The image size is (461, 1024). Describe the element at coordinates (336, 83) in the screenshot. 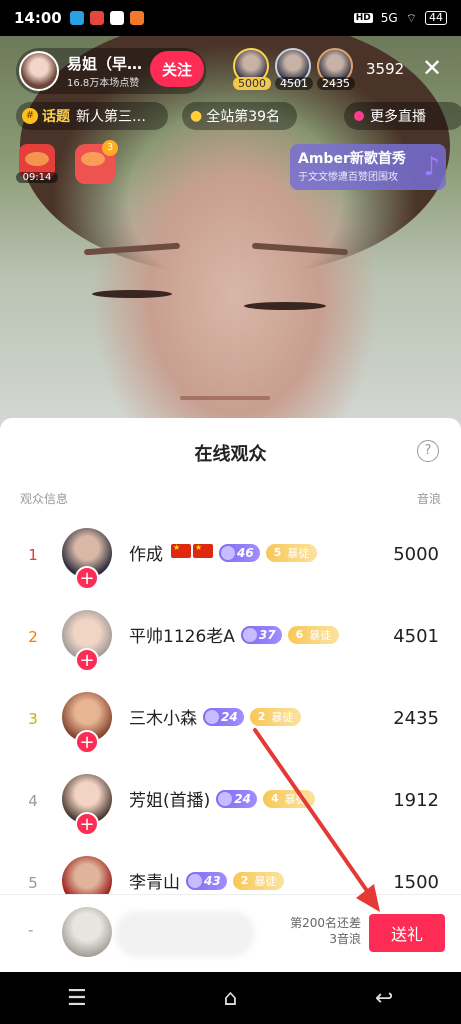

I see `top-viewer-value: 2435` at that location.